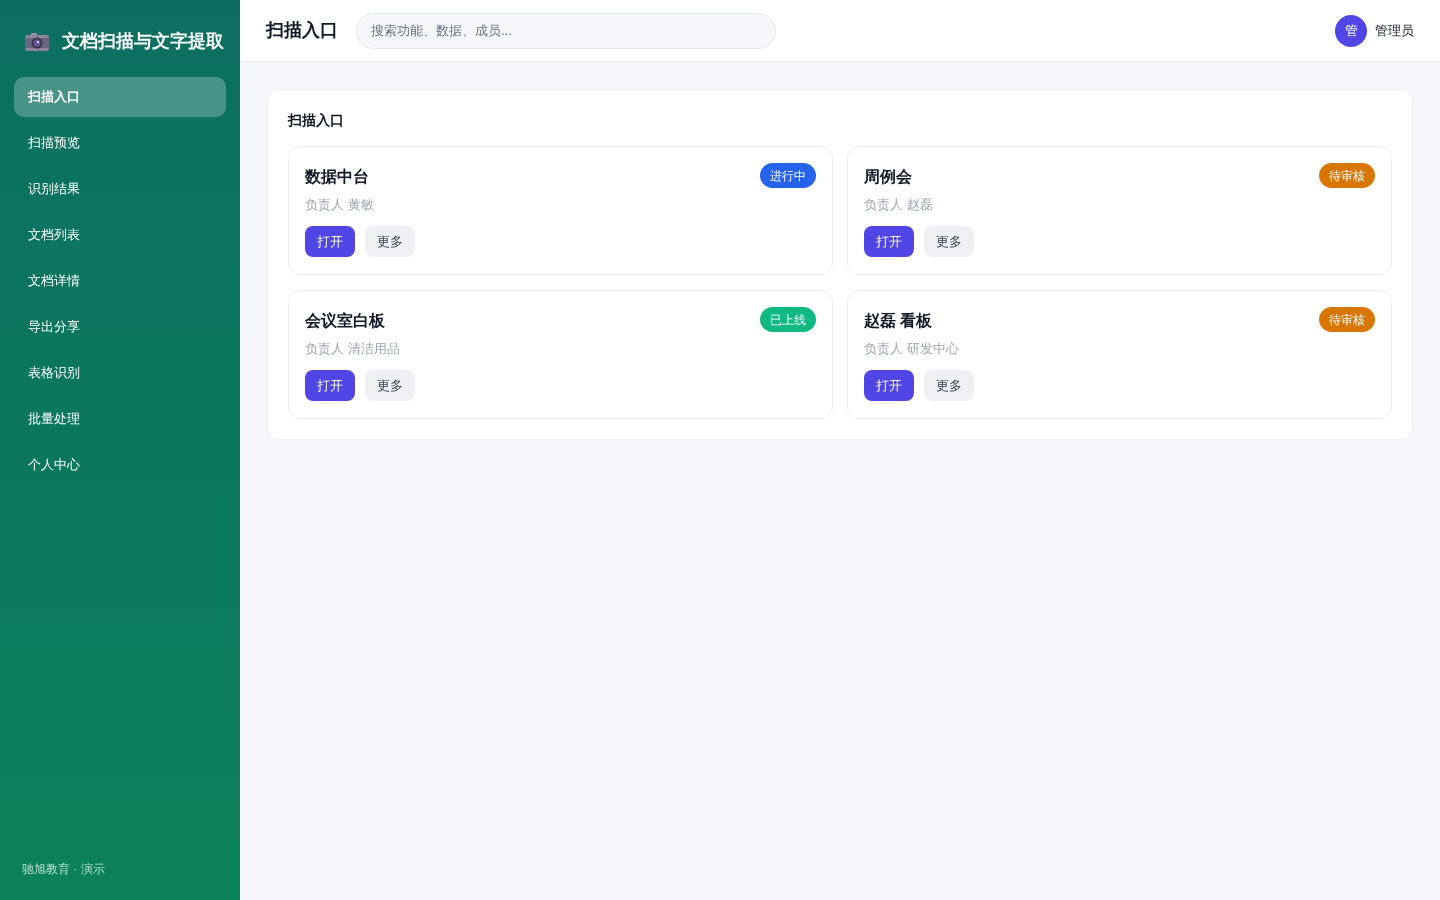 Image resolution: width=1440 pixels, height=900 pixels. Describe the element at coordinates (352, 348) in the screenshot. I see `card-owner: 负责人 清洁用品` at that location.